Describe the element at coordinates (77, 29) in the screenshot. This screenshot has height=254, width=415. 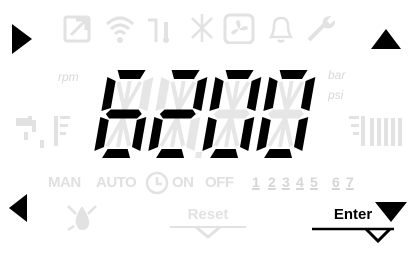
I see `external-link-icon` at that location.